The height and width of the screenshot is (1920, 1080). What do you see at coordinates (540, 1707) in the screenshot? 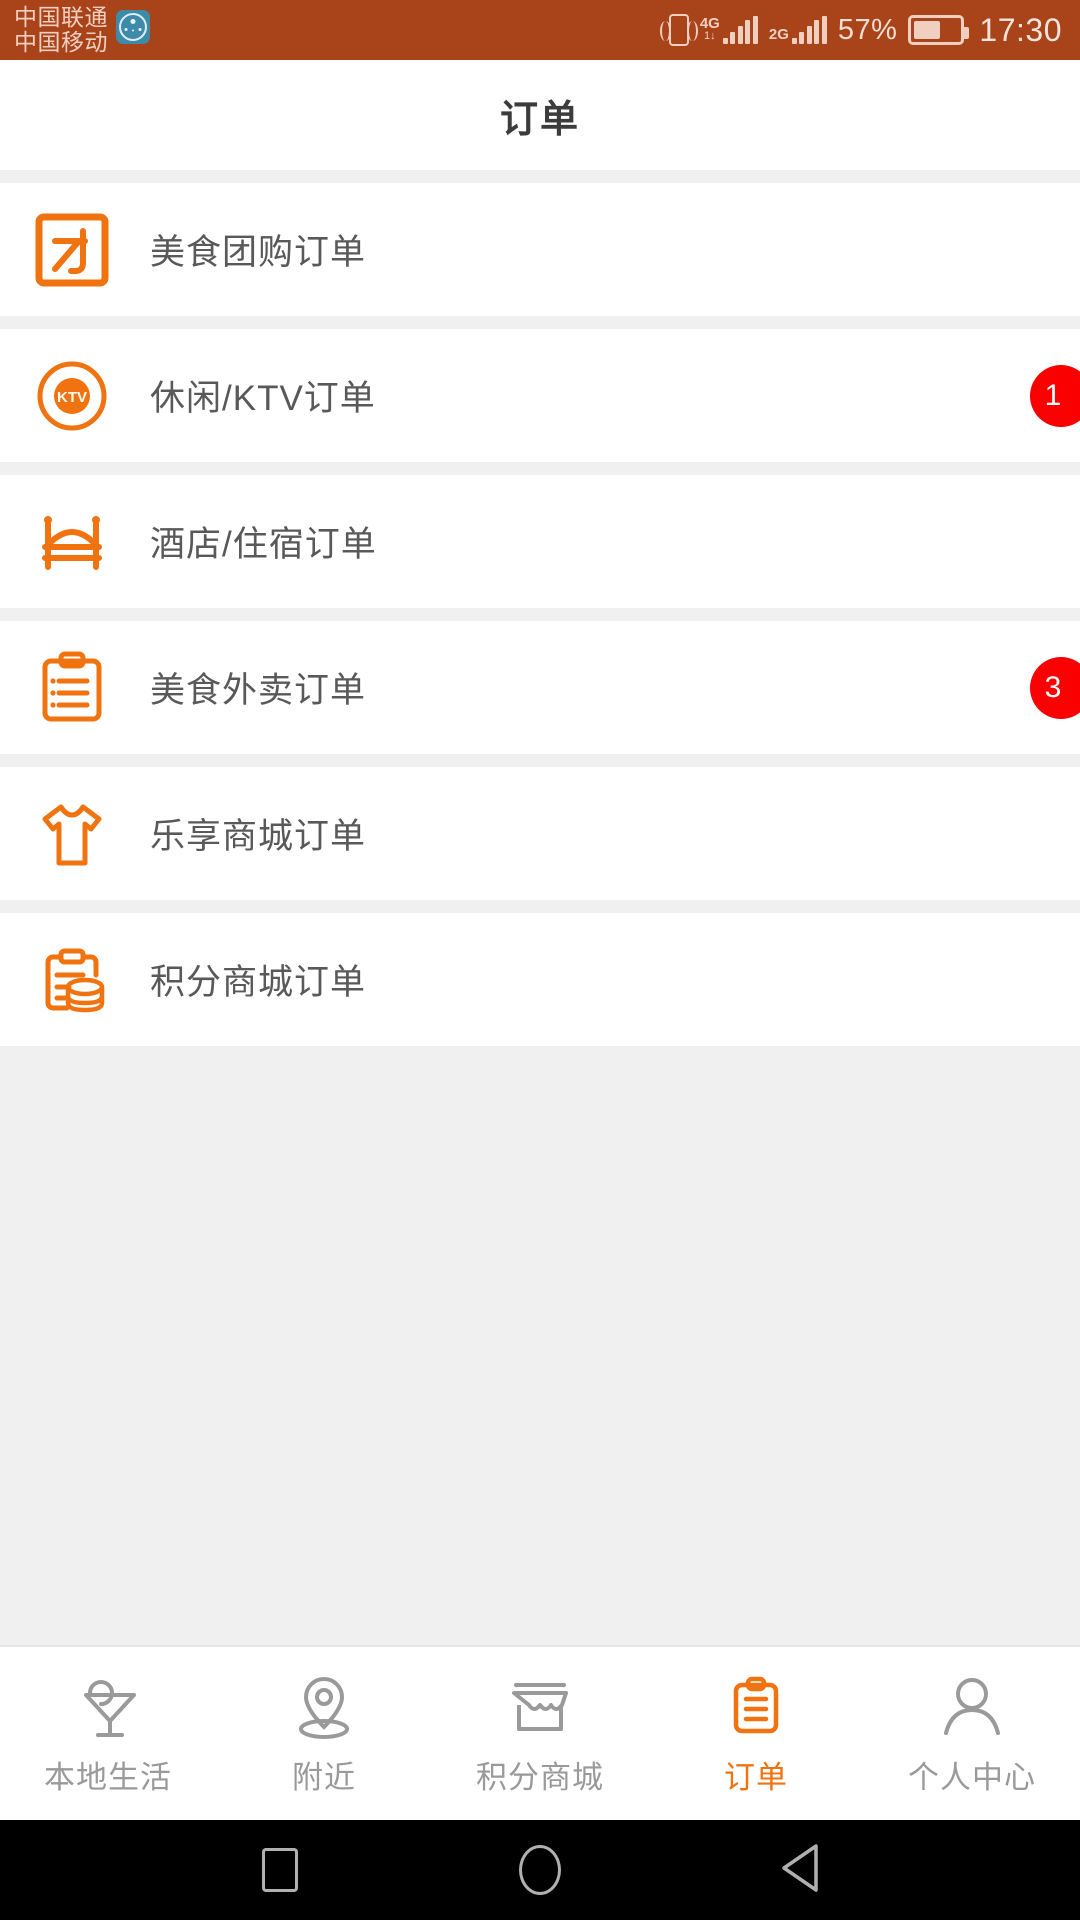
I see `storefront-icon` at bounding box center [540, 1707].